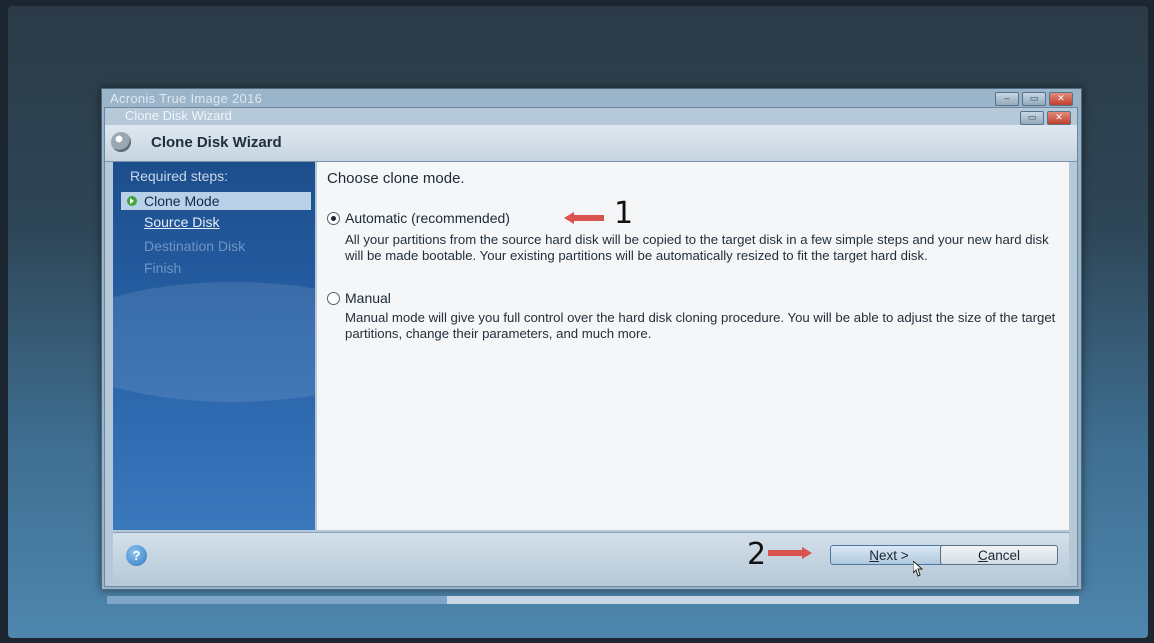 The image size is (1154, 643). I want to click on cancel-mnemonic: C, so click(982, 555).